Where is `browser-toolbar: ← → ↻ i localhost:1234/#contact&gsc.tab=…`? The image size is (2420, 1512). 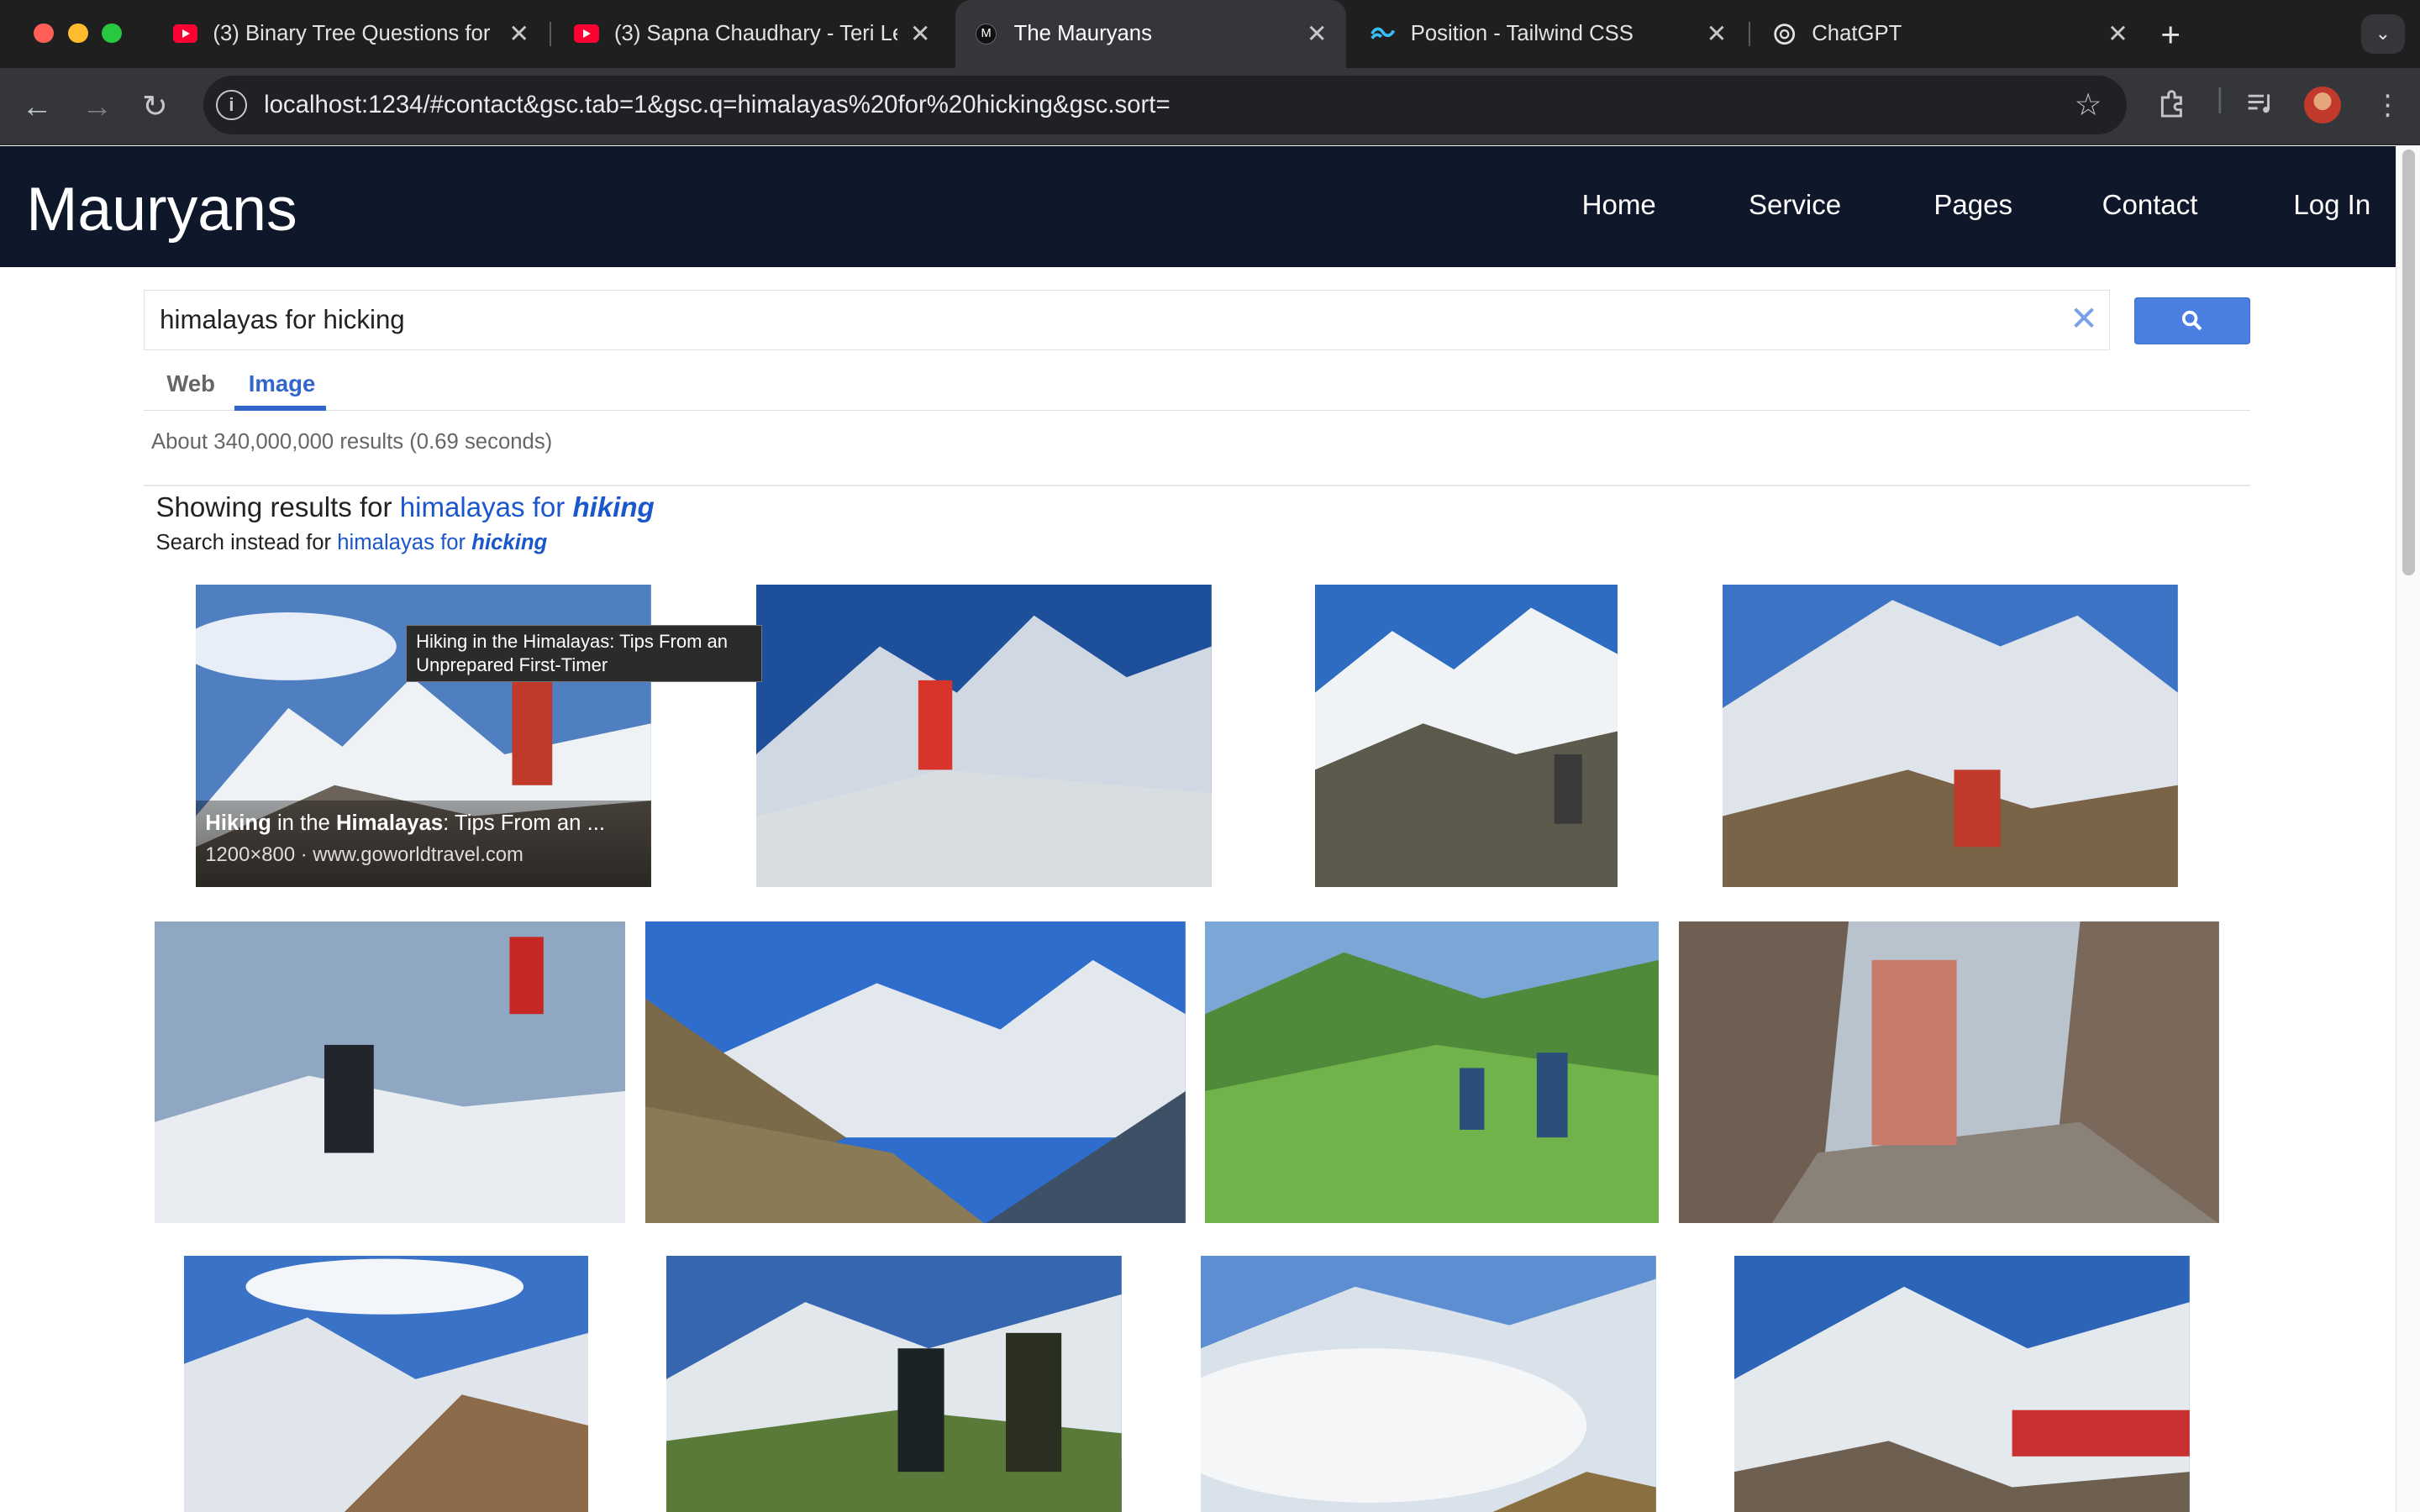
browser-toolbar: ← → ↻ i localhost:1234/#contact&gsc.tab=… is located at coordinates (1210, 106).